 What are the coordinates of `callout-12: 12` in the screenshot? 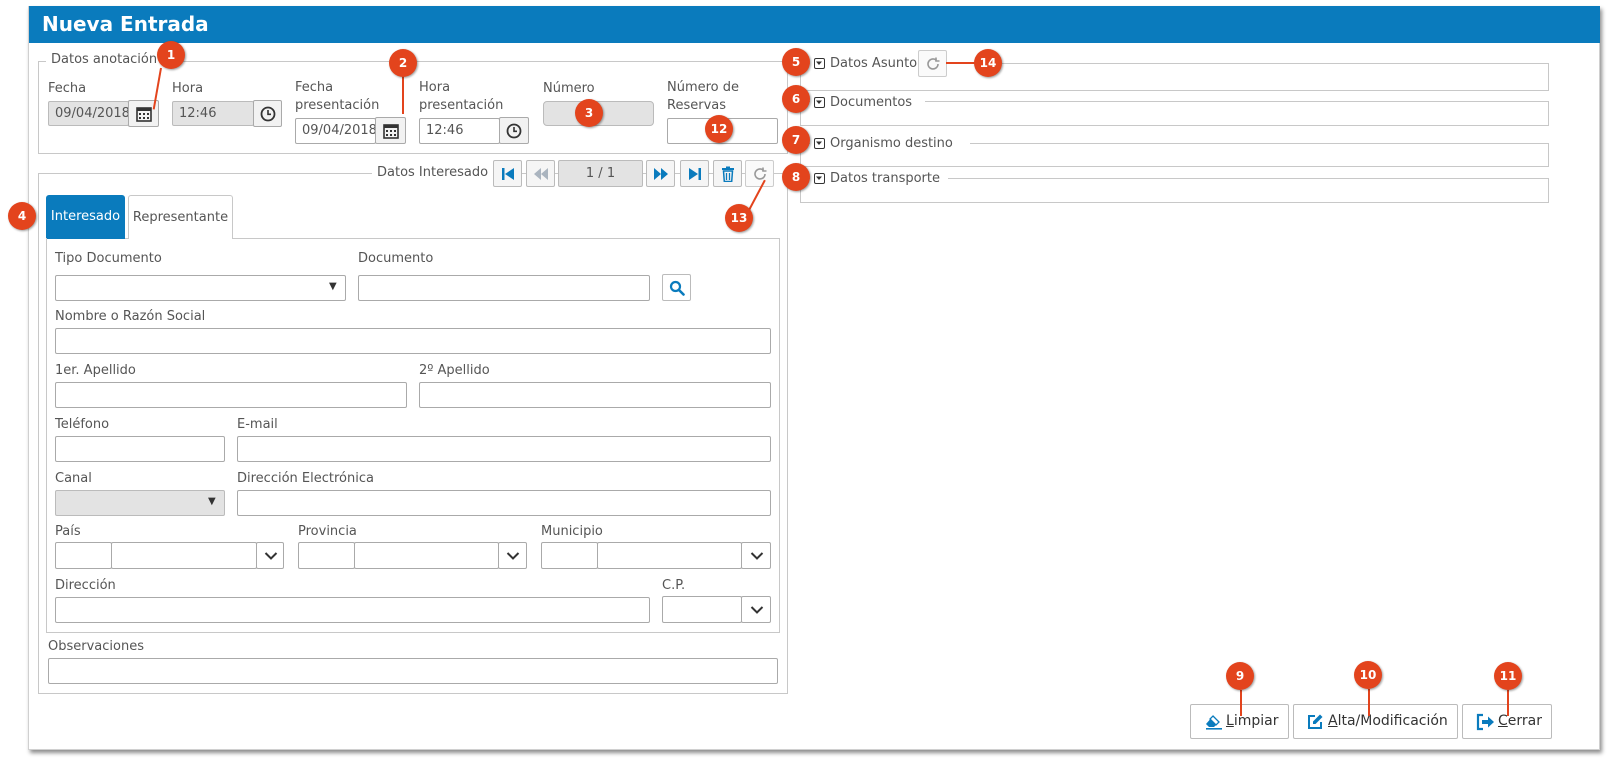 It's located at (719, 129).